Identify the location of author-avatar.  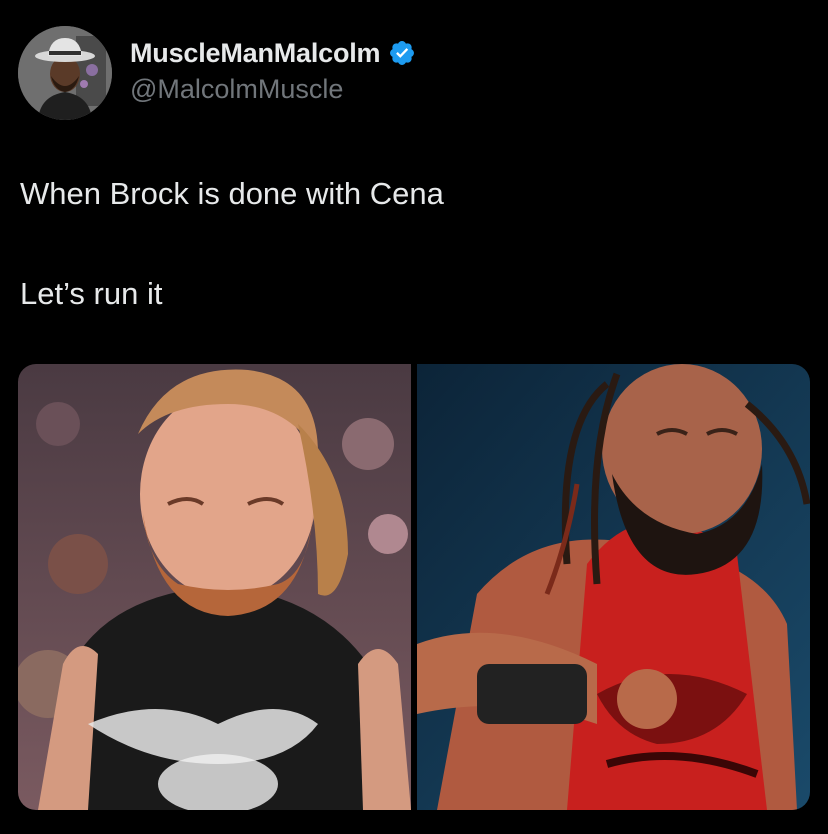
(65, 73).